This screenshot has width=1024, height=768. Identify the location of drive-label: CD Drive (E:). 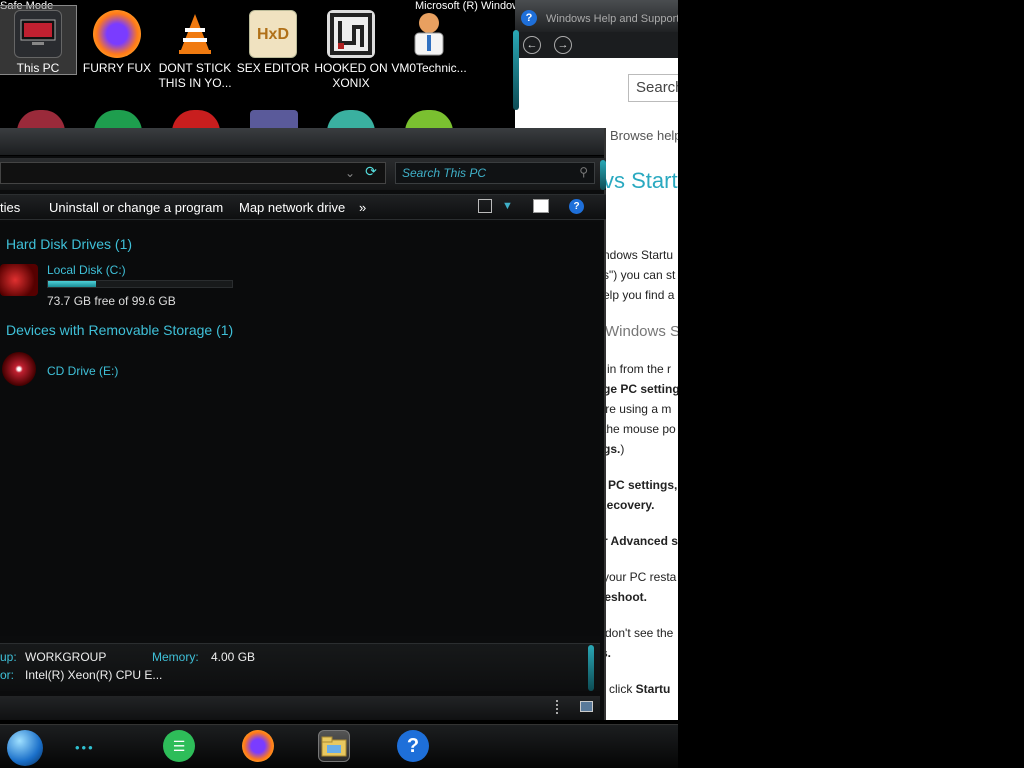
(83, 371).